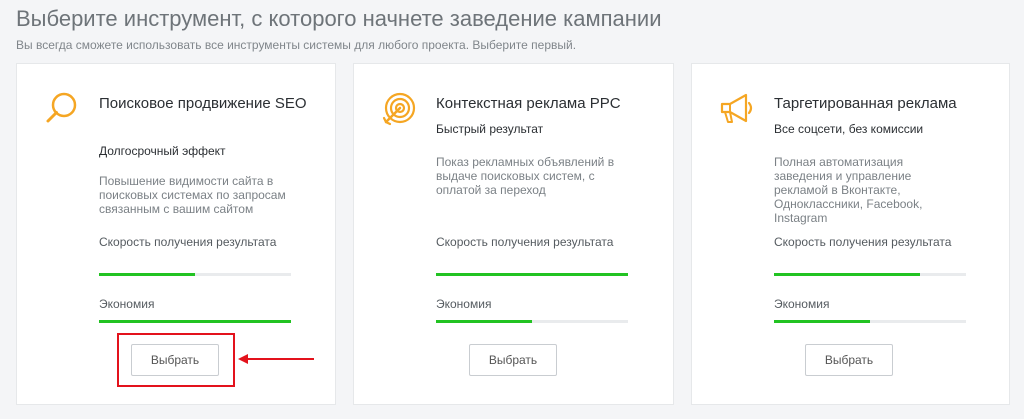 The width and height of the screenshot is (1024, 419). I want to click on megaphone-icon, so click(736, 108).